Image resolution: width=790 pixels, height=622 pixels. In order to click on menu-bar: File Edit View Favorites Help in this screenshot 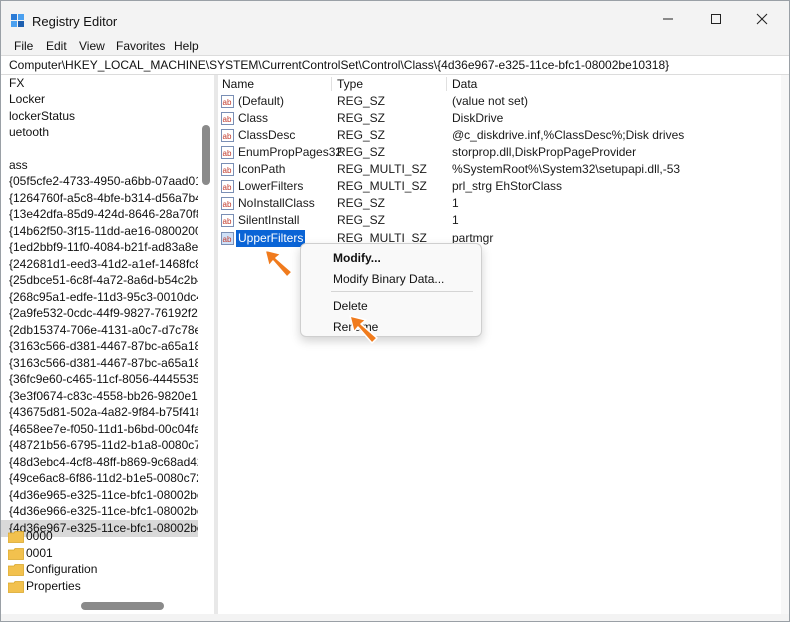, I will do `click(395, 46)`.